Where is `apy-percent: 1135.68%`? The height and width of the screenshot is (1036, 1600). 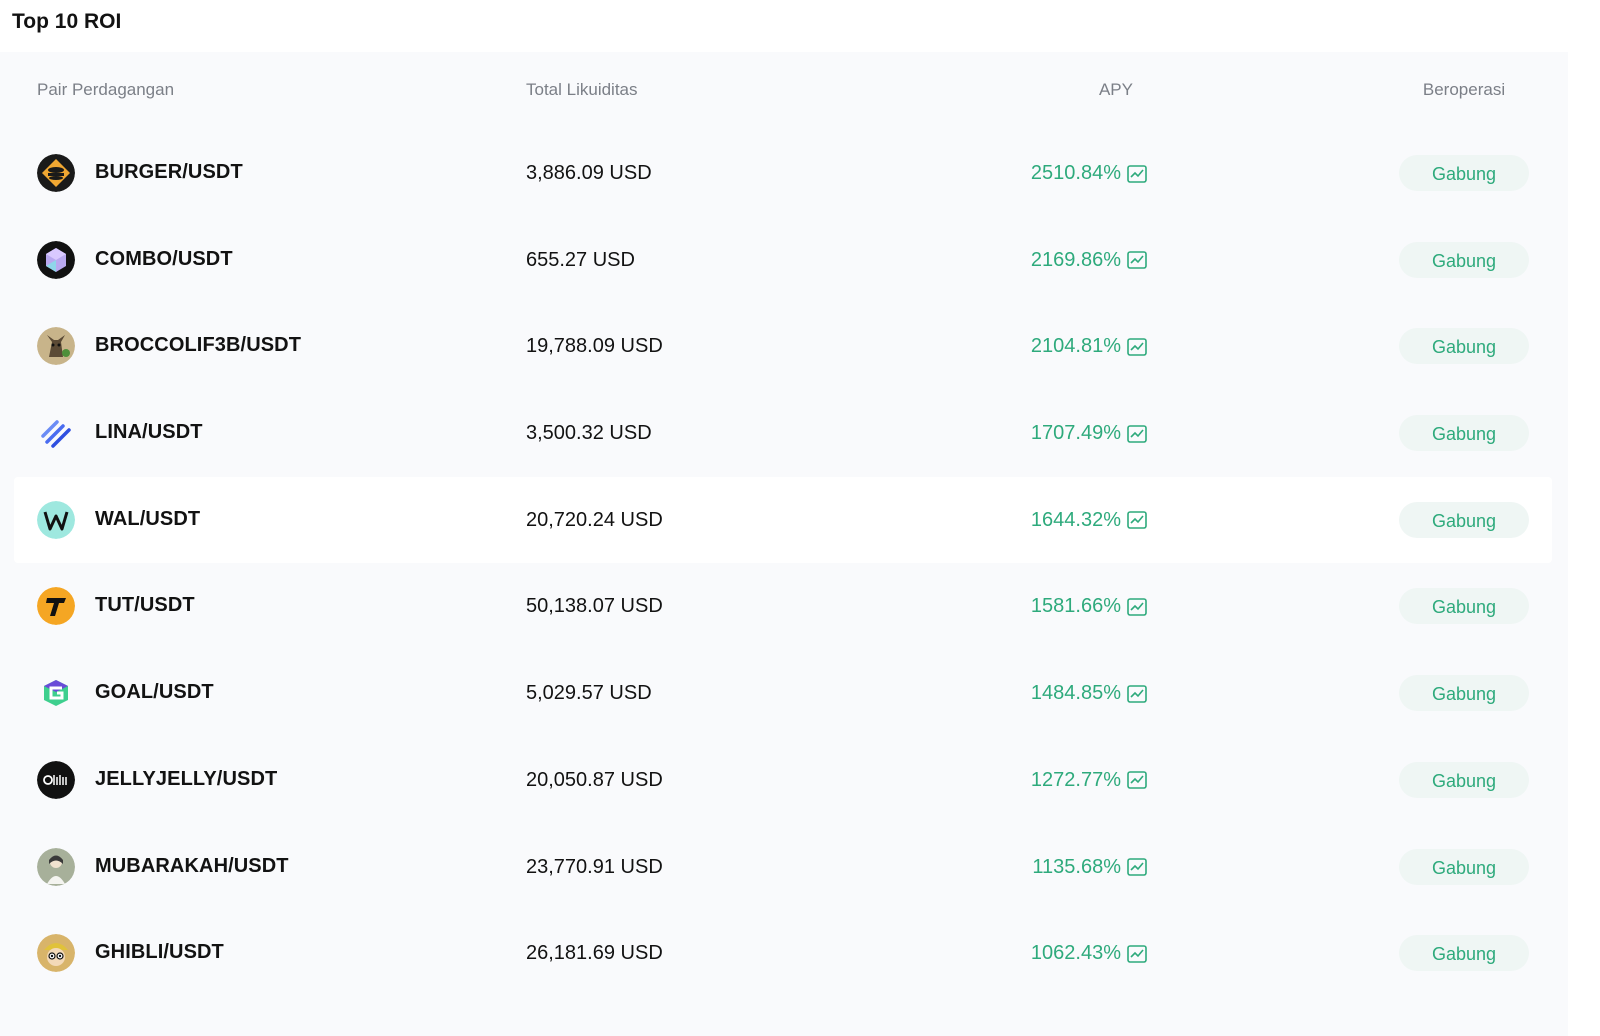
apy-percent: 1135.68% is located at coordinates (1076, 866).